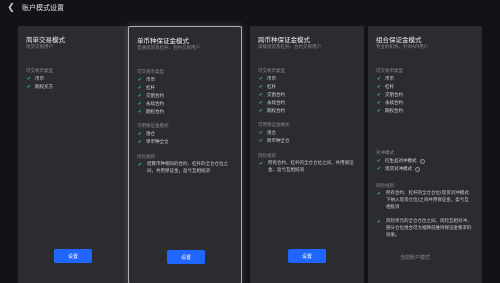 Image resolution: width=500 pixels, height=283 pixels. I want to click on card-title: 单币种保证金模式, so click(163, 41).